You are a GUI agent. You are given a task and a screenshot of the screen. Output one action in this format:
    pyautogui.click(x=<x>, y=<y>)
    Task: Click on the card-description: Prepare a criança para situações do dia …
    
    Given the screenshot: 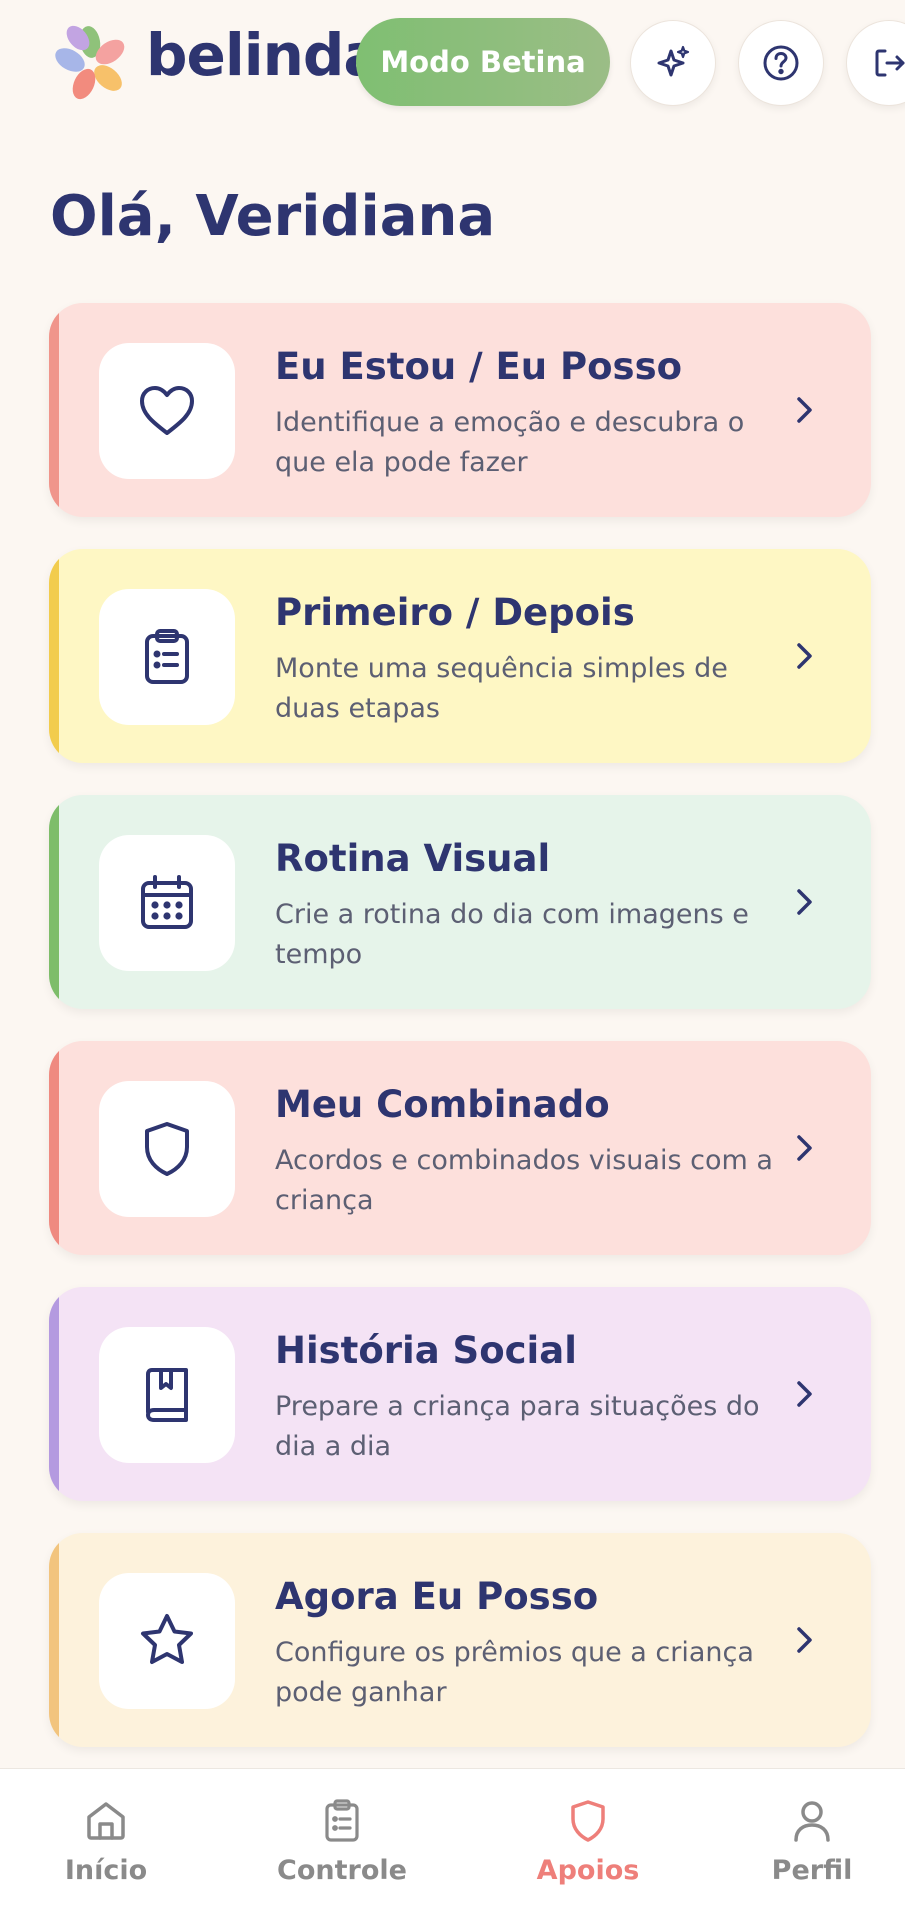 What is the action you would take?
    pyautogui.click(x=517, y=1426)
    